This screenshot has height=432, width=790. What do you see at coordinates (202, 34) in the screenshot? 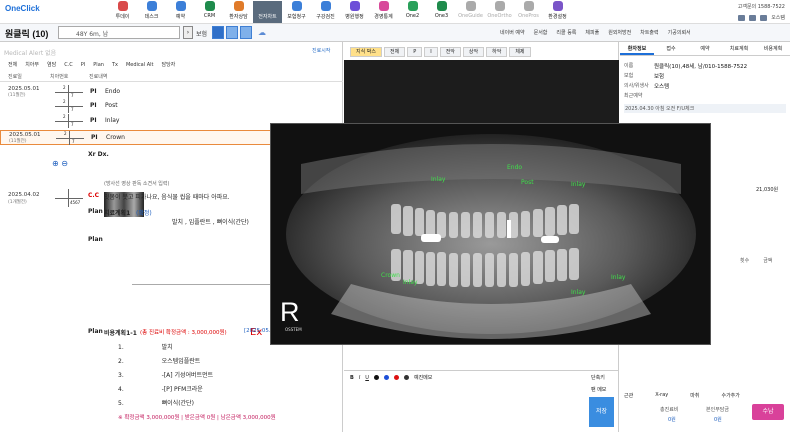
I see `insurance-label: 보험` at bounding box center [202, 34].